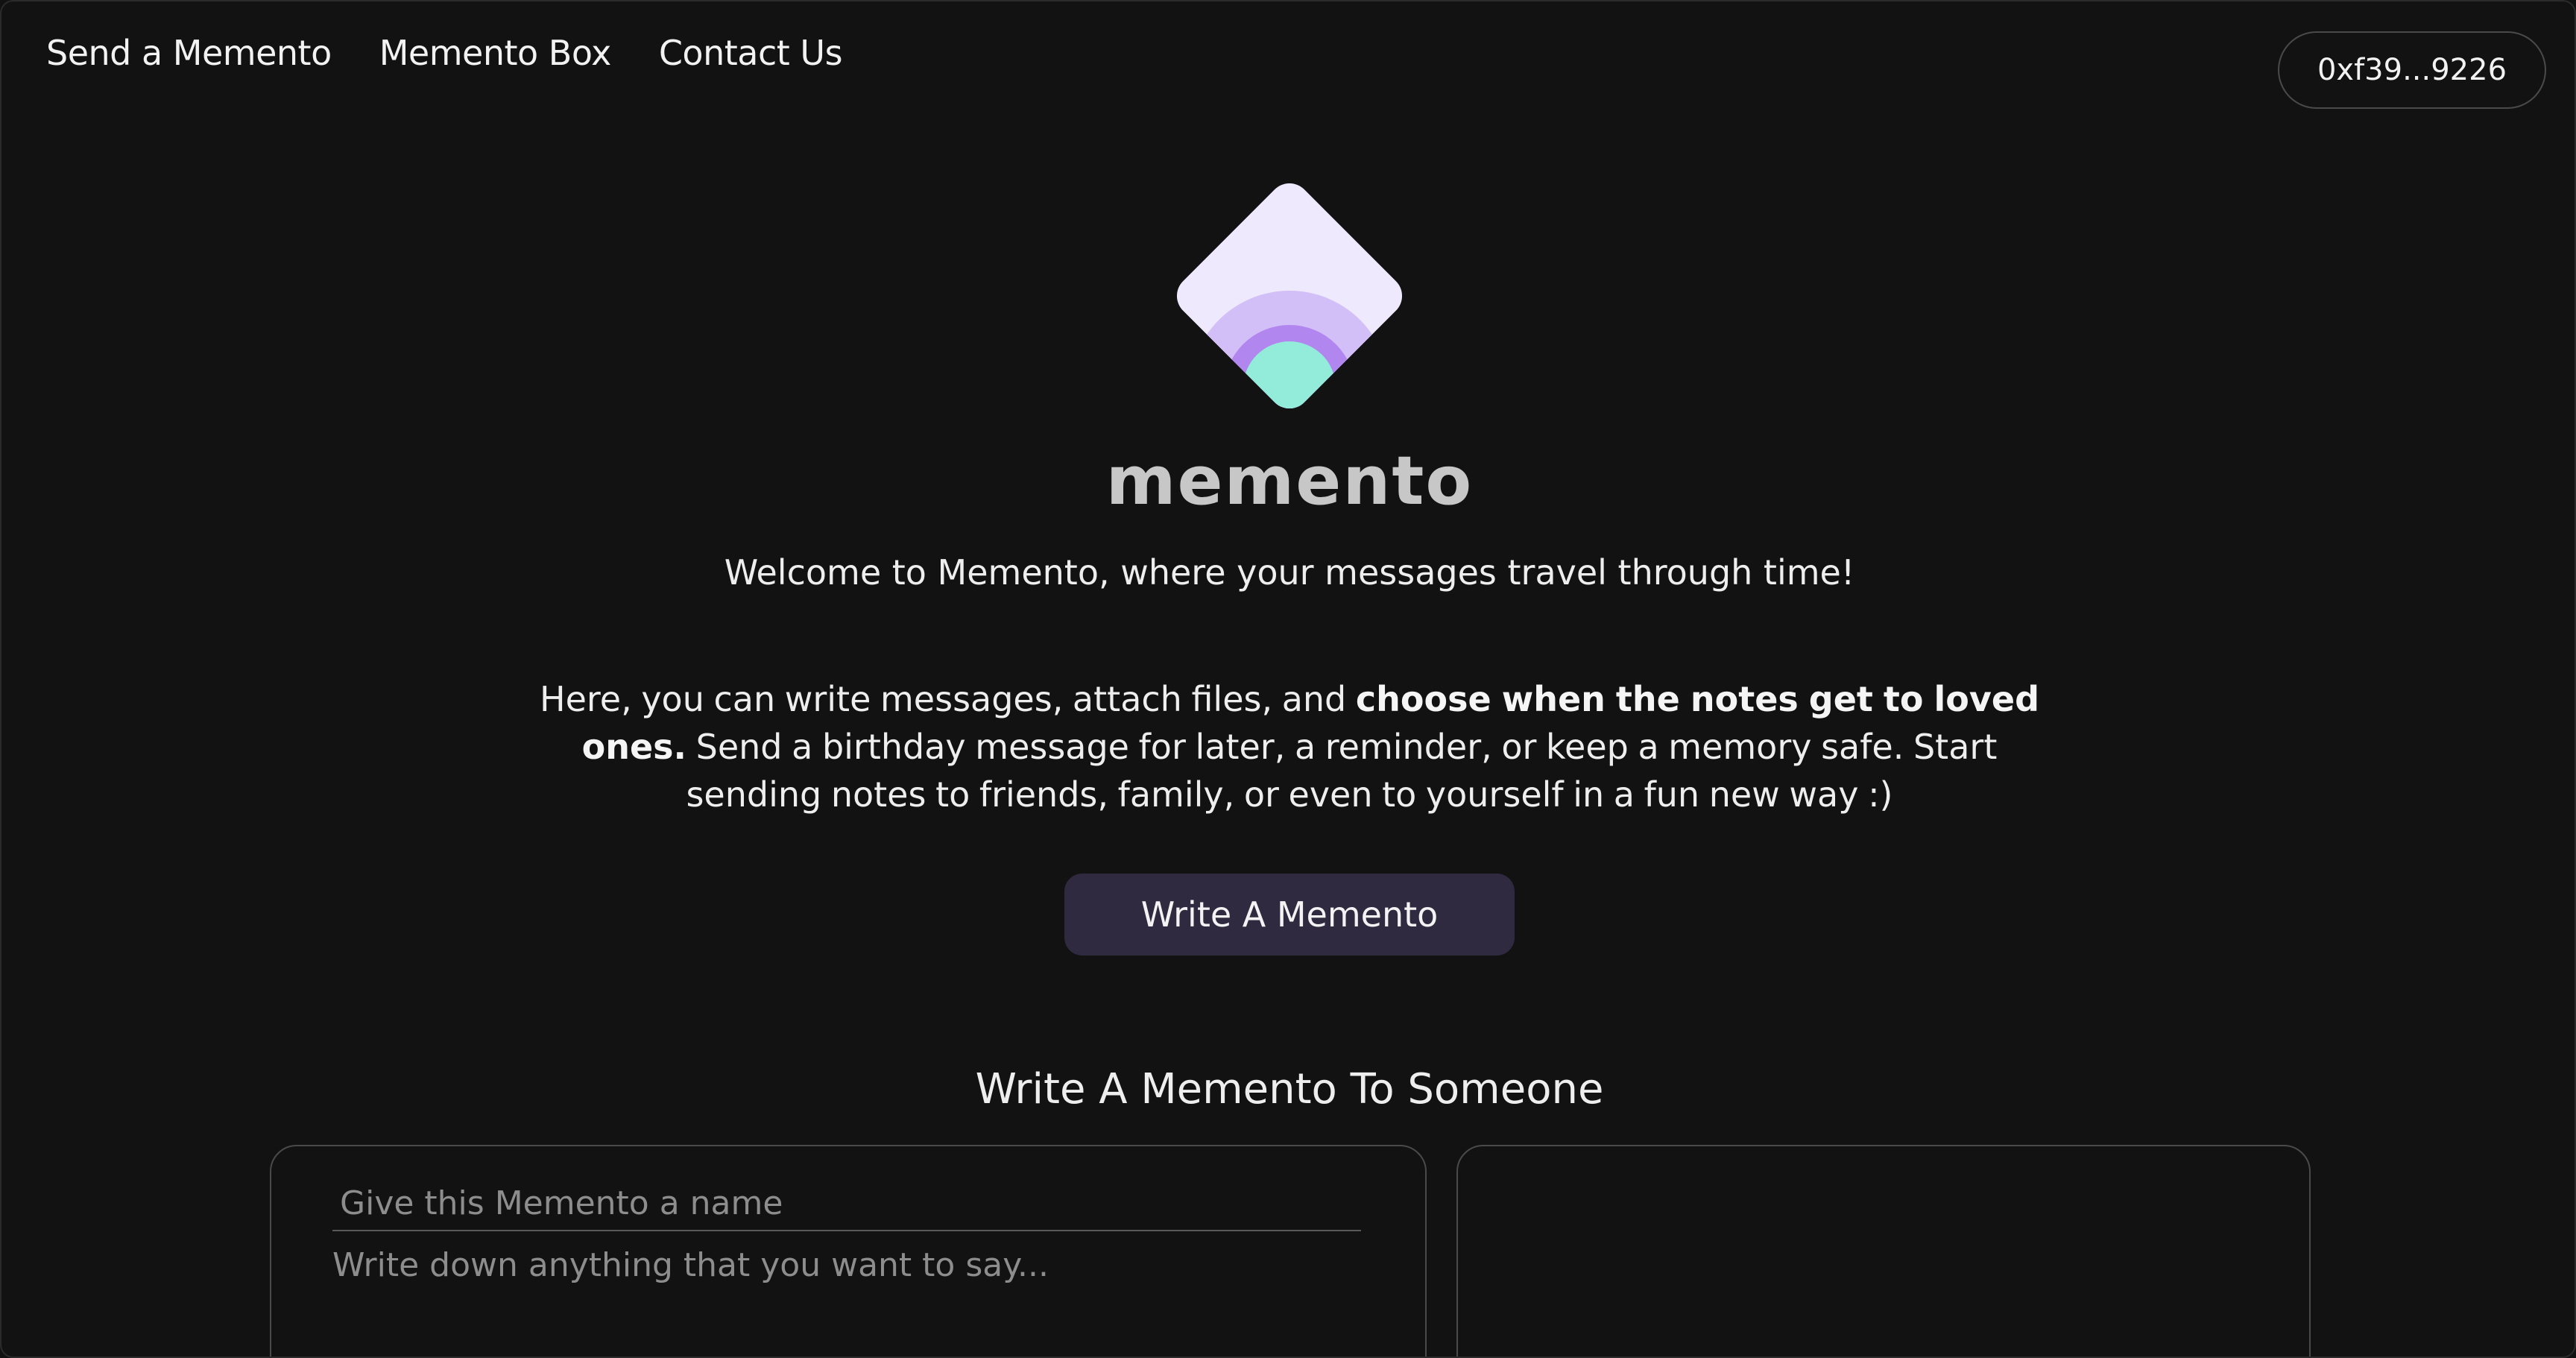  Describe the element at coordinates (846, 1301) in the screenshot. I see `memento-message-input` at that location.